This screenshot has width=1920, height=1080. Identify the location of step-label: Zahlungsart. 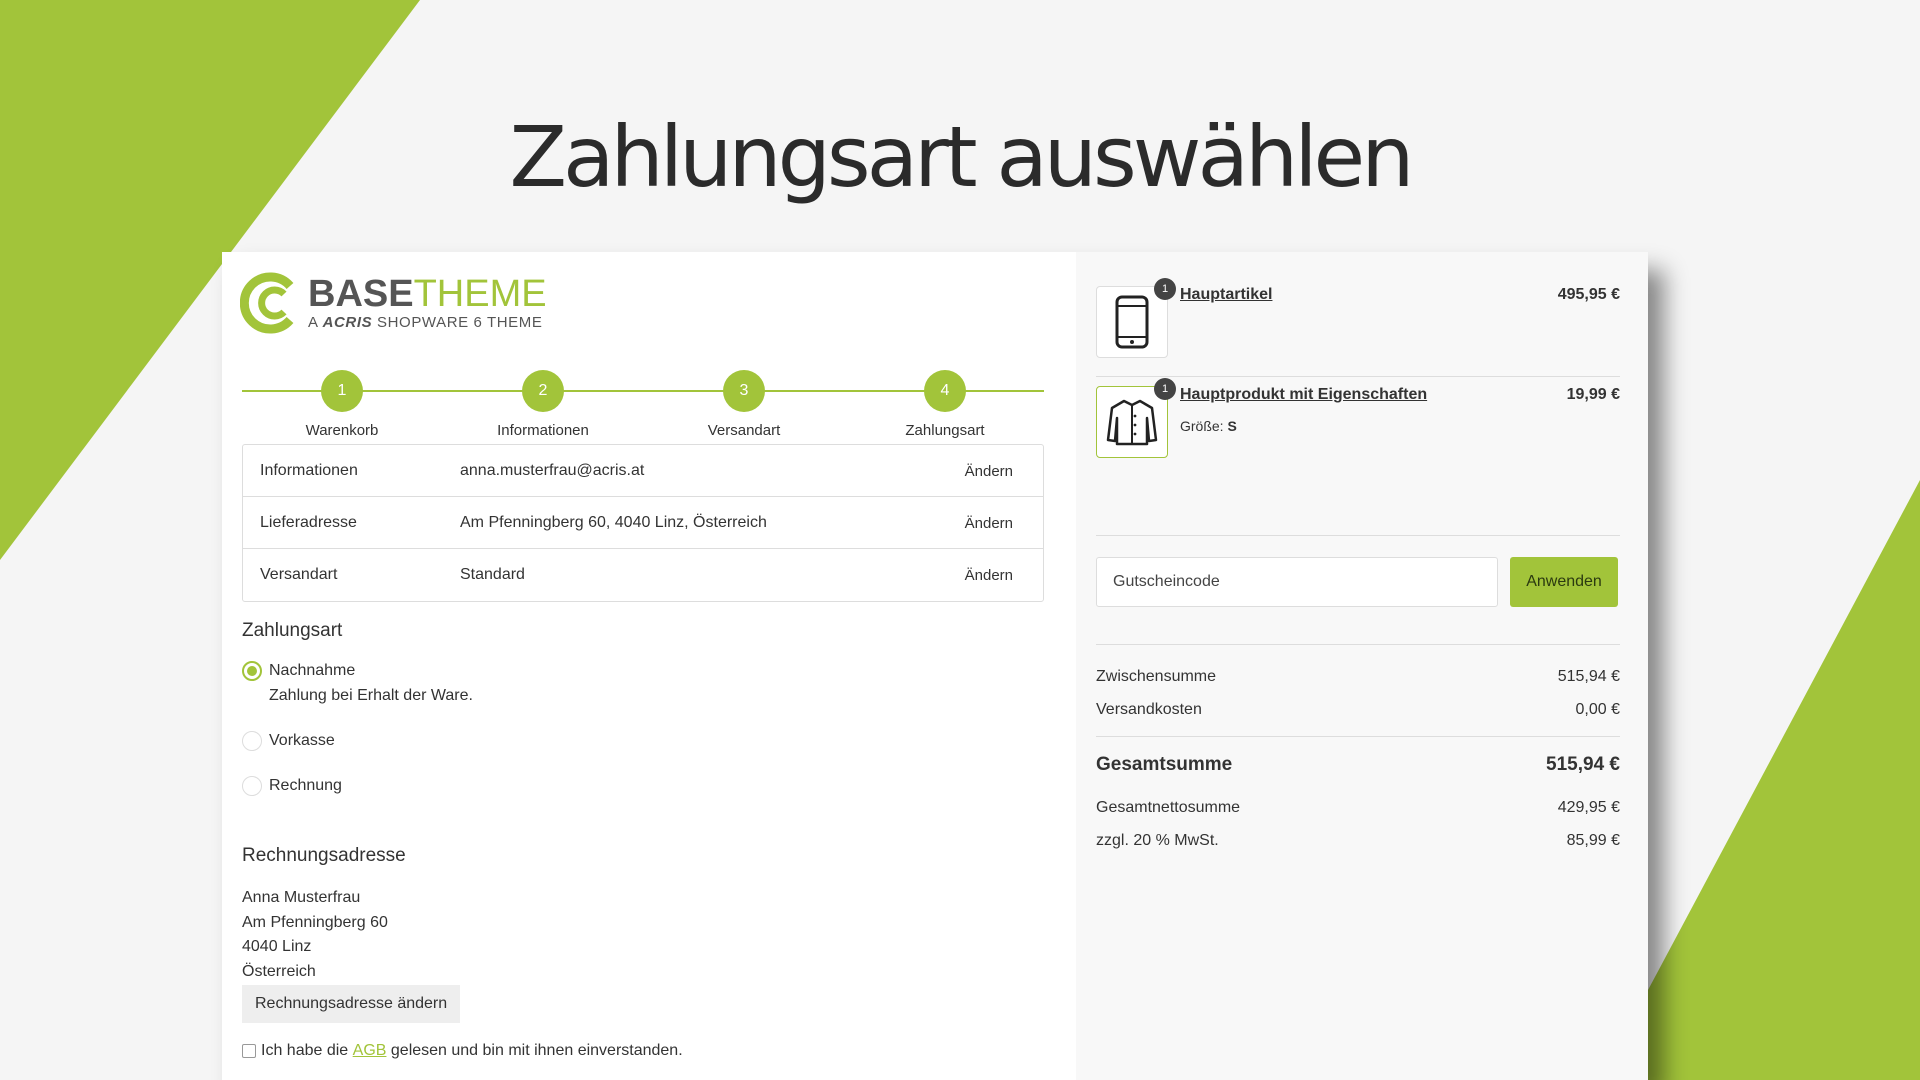
(945, 430).